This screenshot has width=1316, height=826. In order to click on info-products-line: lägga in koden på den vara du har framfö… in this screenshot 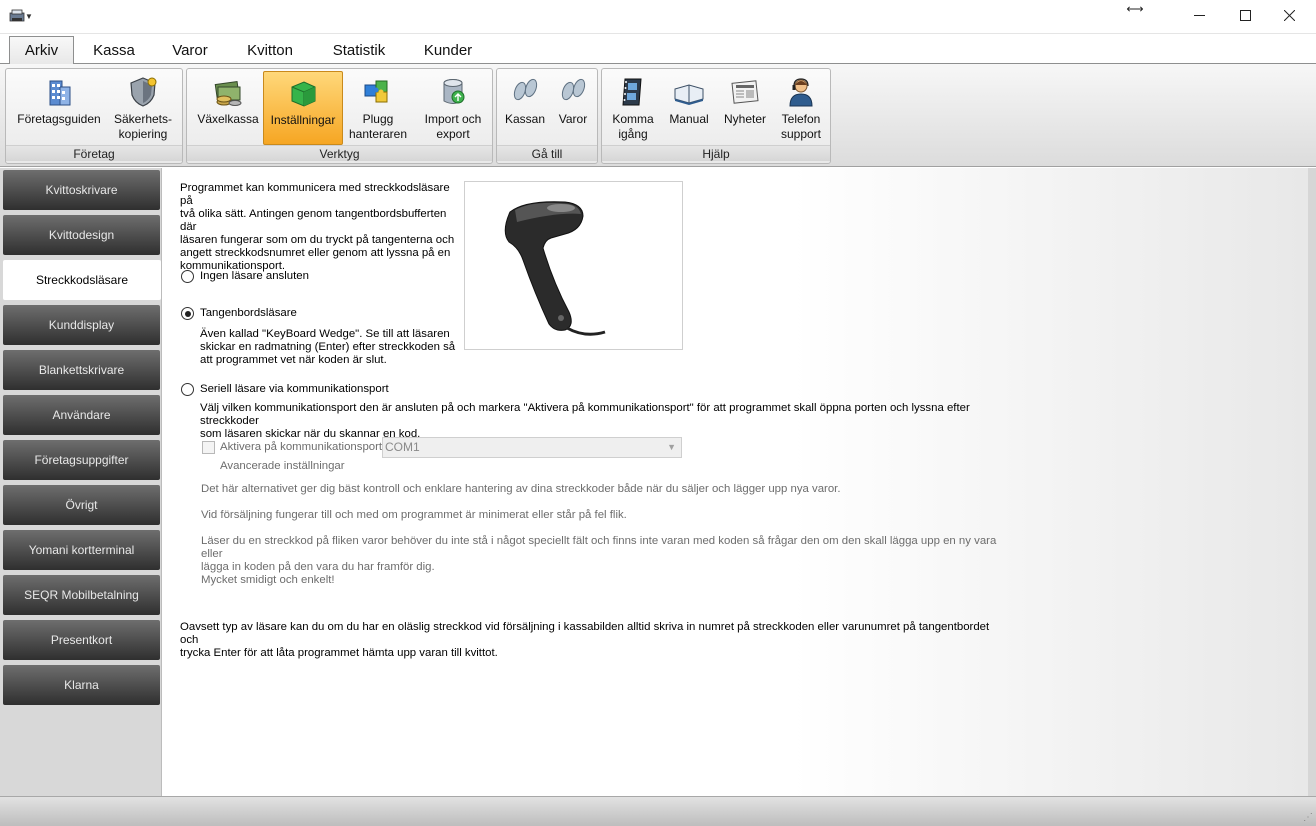, I will do `click(318, 567)`.